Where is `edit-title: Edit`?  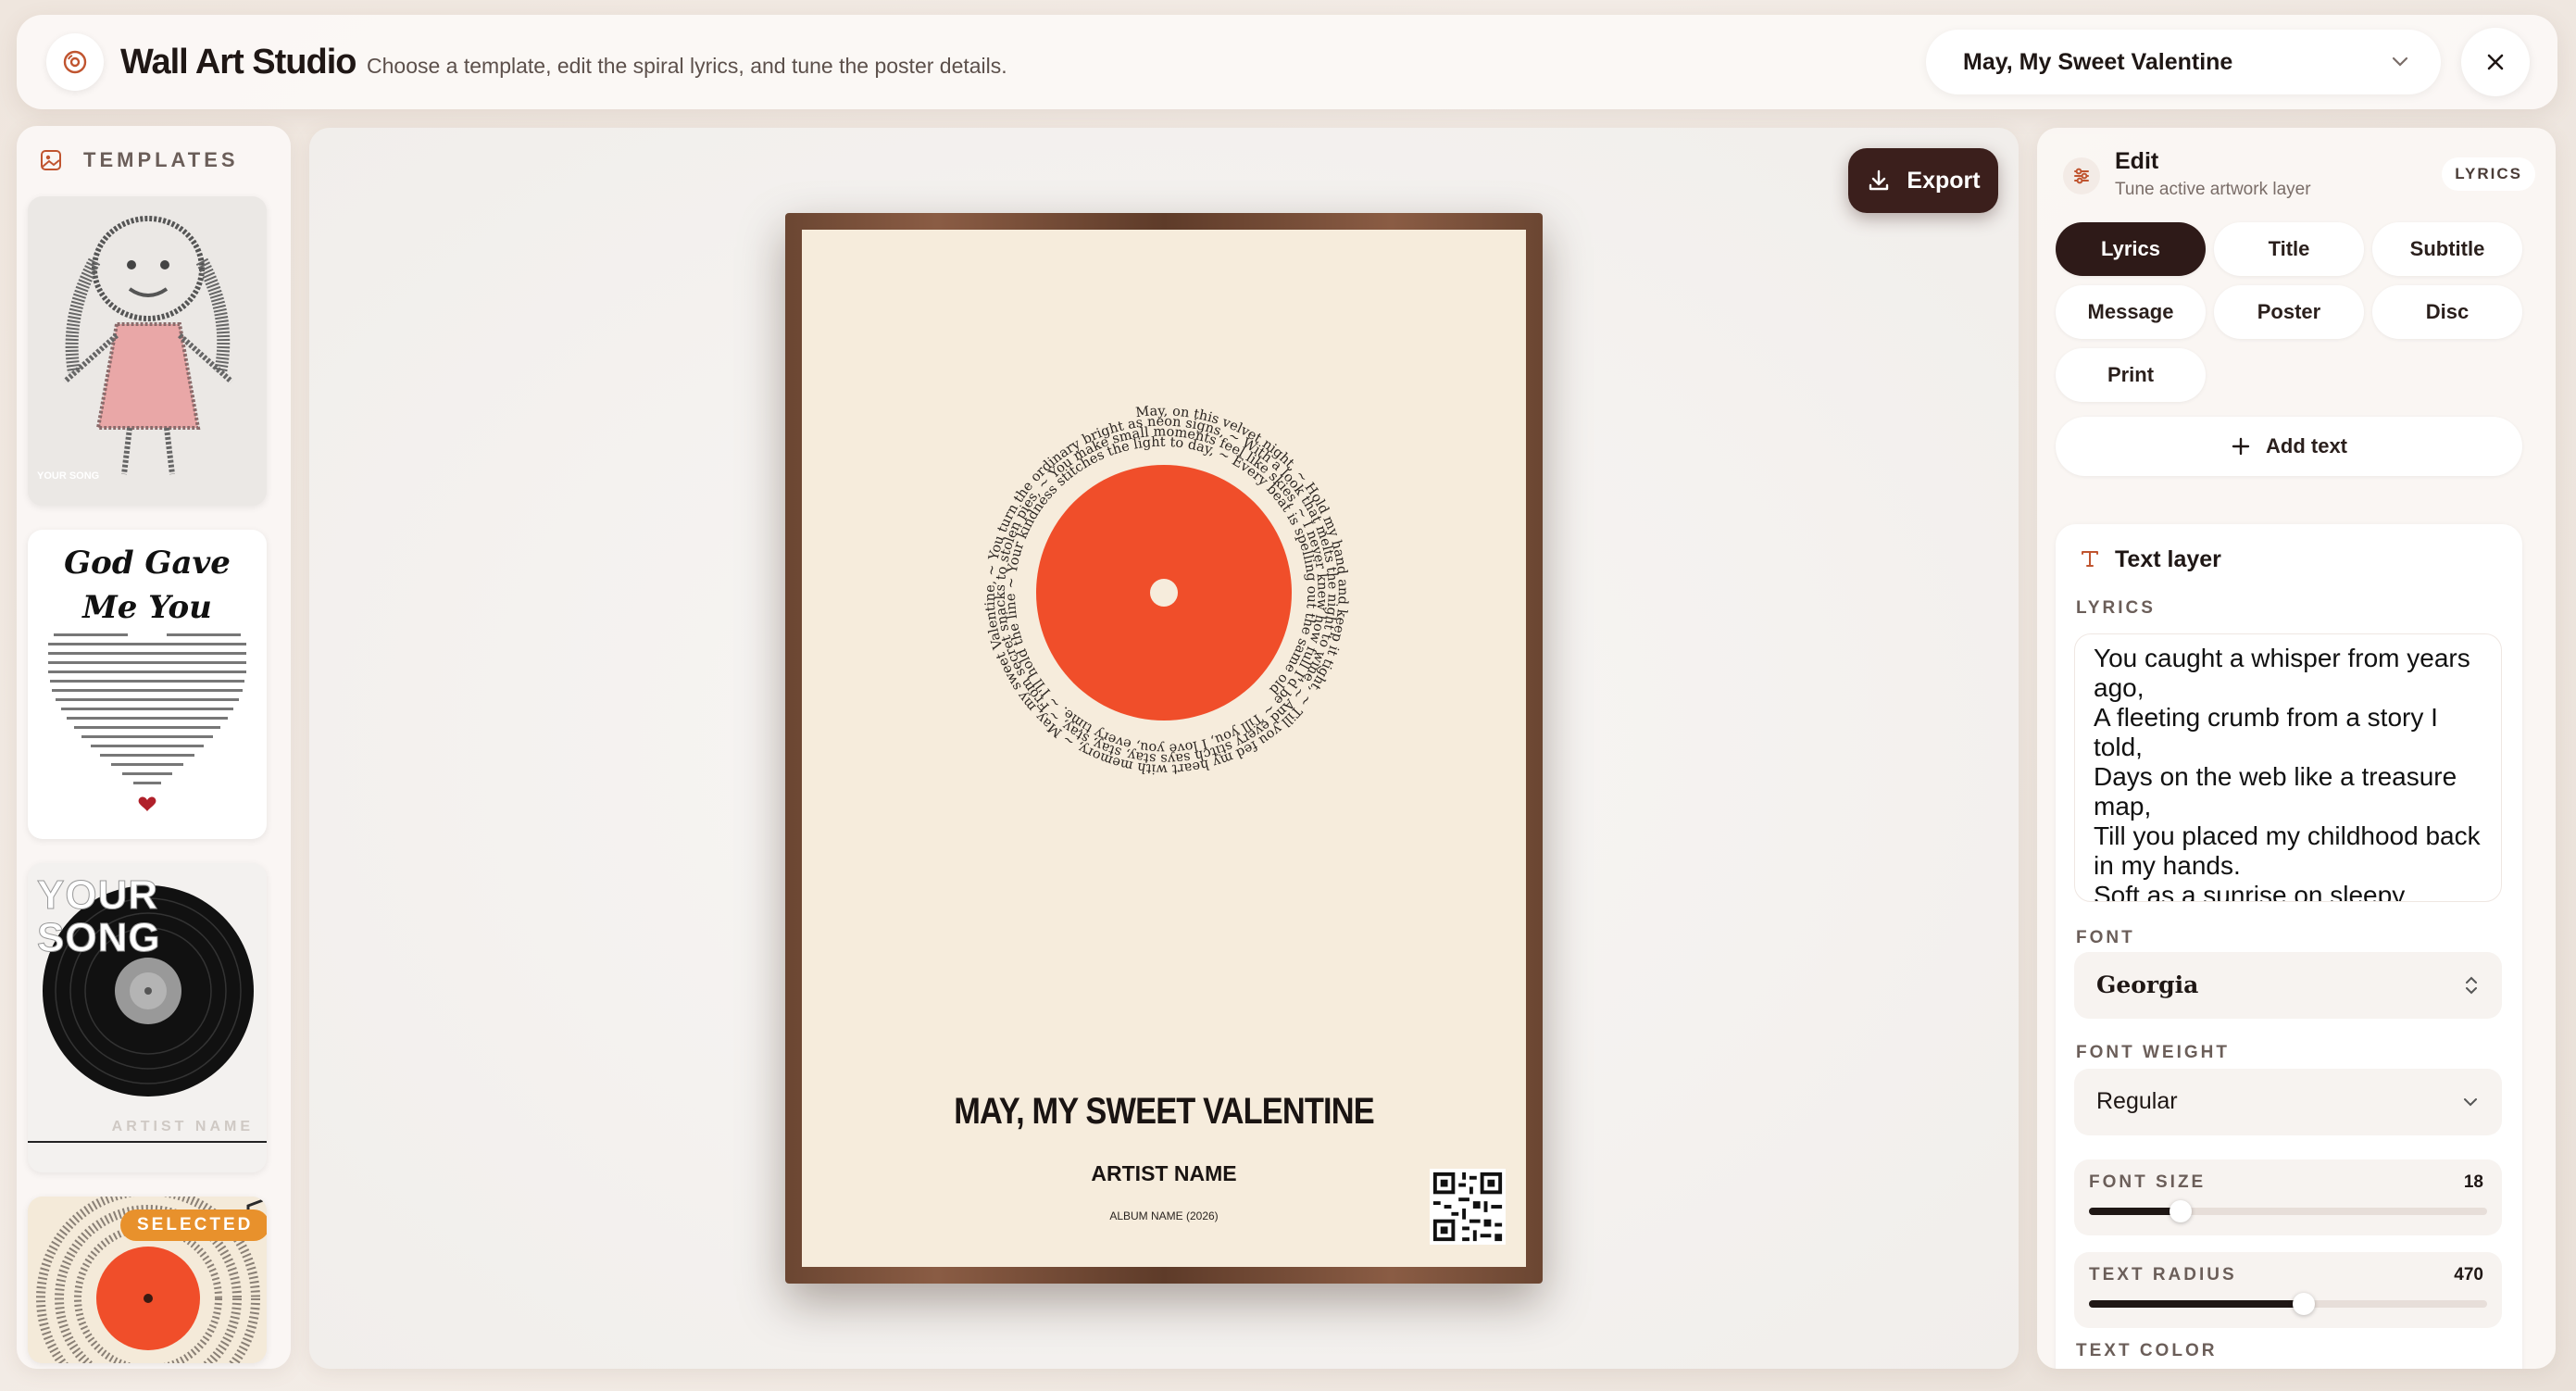 edit-title: Edit is located at coordinates (2137, 161).